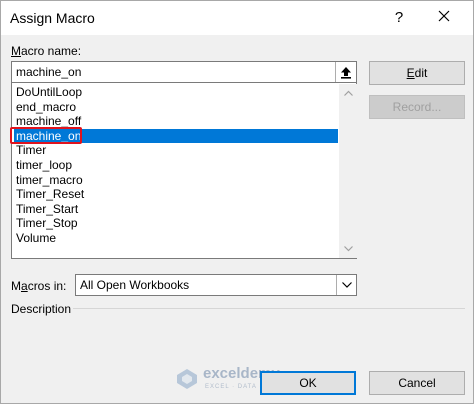 This screenshot has width=474, height=404. Describe the element at coordinates (399, 18) in the screenshot. I see `help-button: ?` at that location.